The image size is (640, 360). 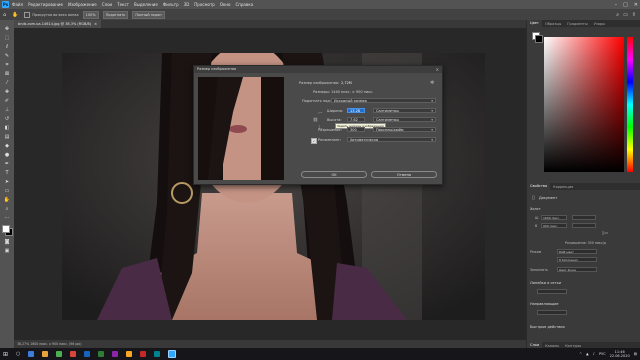 What do you see at coordinates (7, 146) in the screenshot?
I see `blur-icon: ◆` at bounding box center [7, 146].